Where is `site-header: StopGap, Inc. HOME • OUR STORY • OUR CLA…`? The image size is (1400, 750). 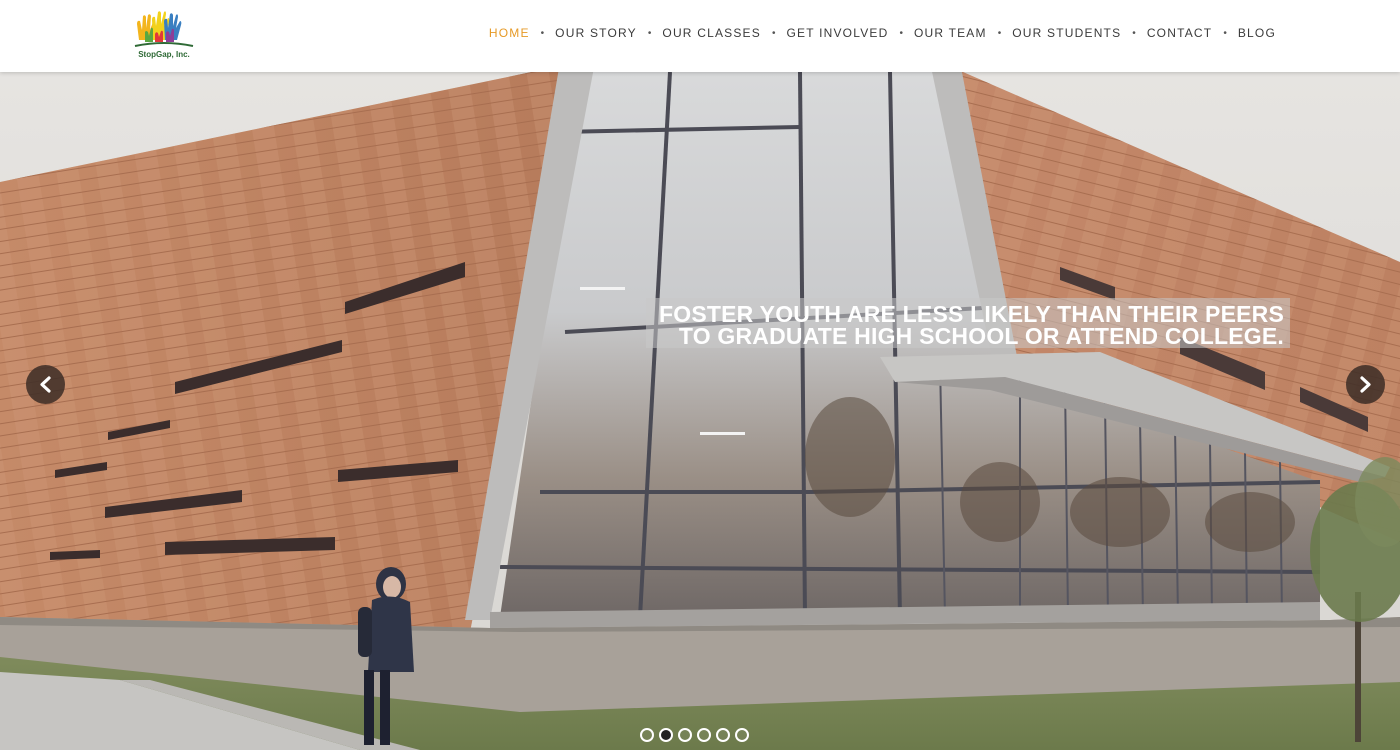 site-header: StopGap, Inc. HOME • OUR STORY • OUR CLA… is located at coordinates (700, 36).